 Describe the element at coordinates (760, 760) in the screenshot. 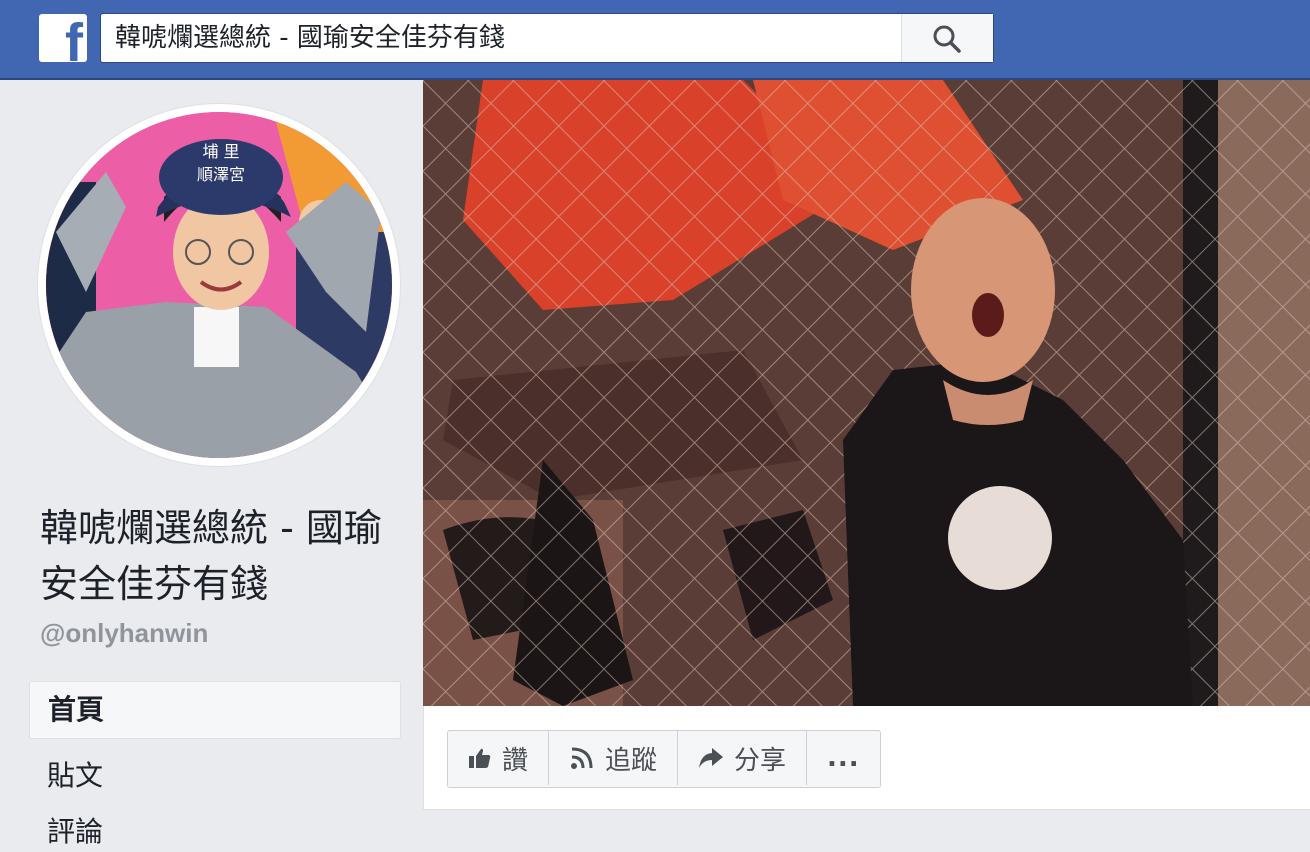

I see `share-label: 分享` at that location.